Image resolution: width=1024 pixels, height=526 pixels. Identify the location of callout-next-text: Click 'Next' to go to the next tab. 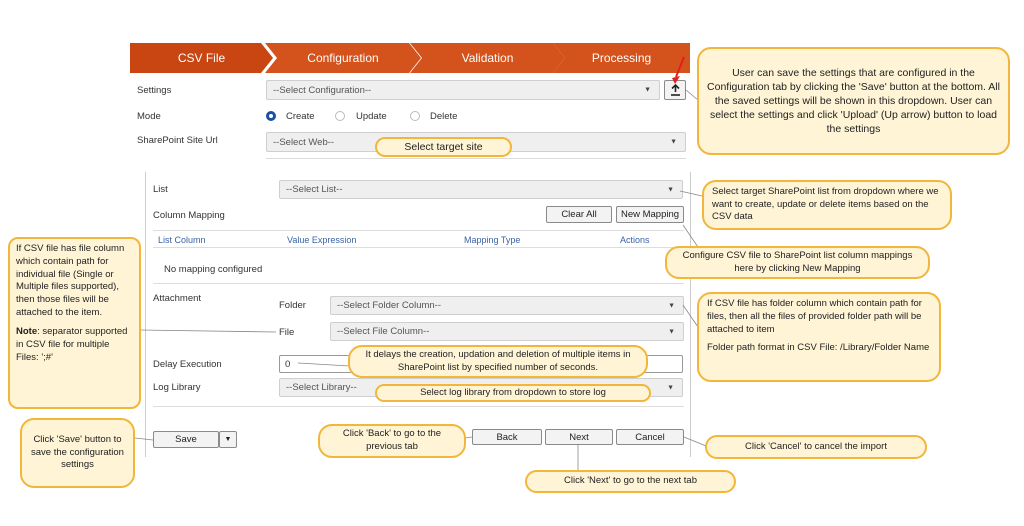
(630, 481).